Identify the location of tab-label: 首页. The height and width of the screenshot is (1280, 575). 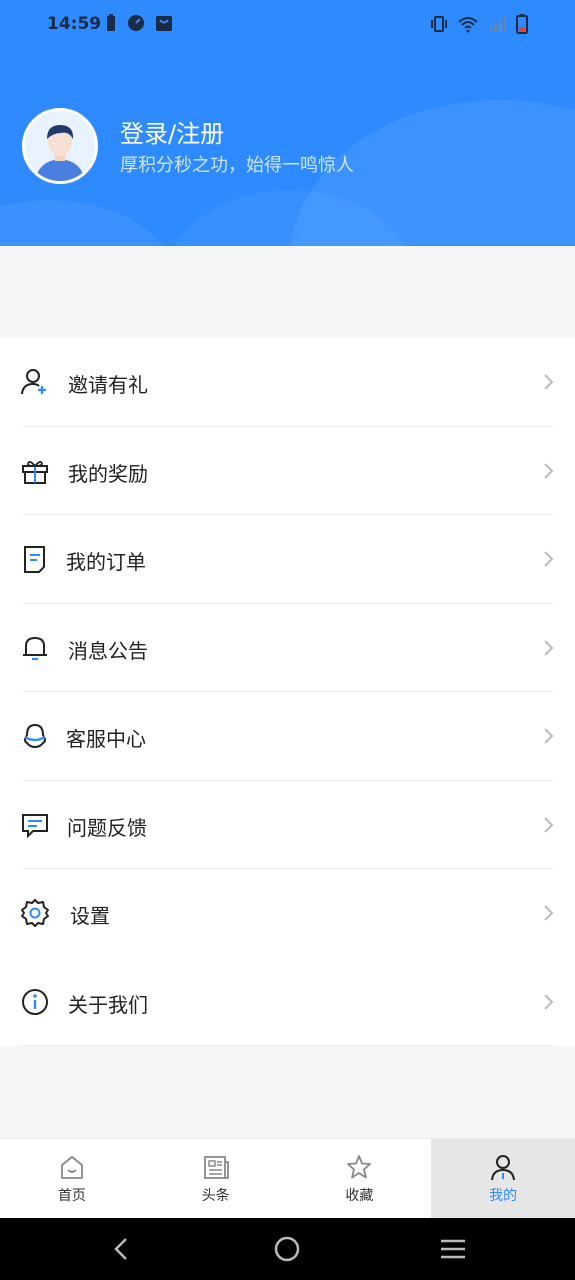
(71, 1196).